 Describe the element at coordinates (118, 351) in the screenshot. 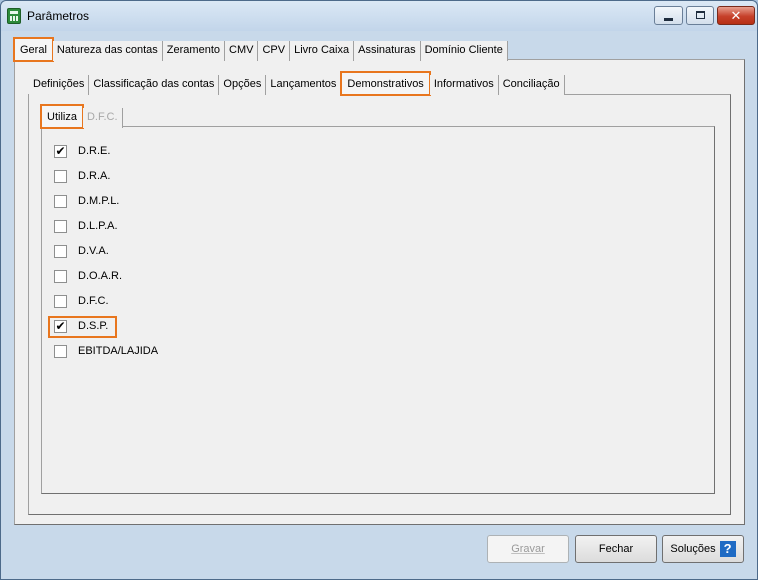

I see `checkbox-label: EBITDA/LAJIDA` at that location.